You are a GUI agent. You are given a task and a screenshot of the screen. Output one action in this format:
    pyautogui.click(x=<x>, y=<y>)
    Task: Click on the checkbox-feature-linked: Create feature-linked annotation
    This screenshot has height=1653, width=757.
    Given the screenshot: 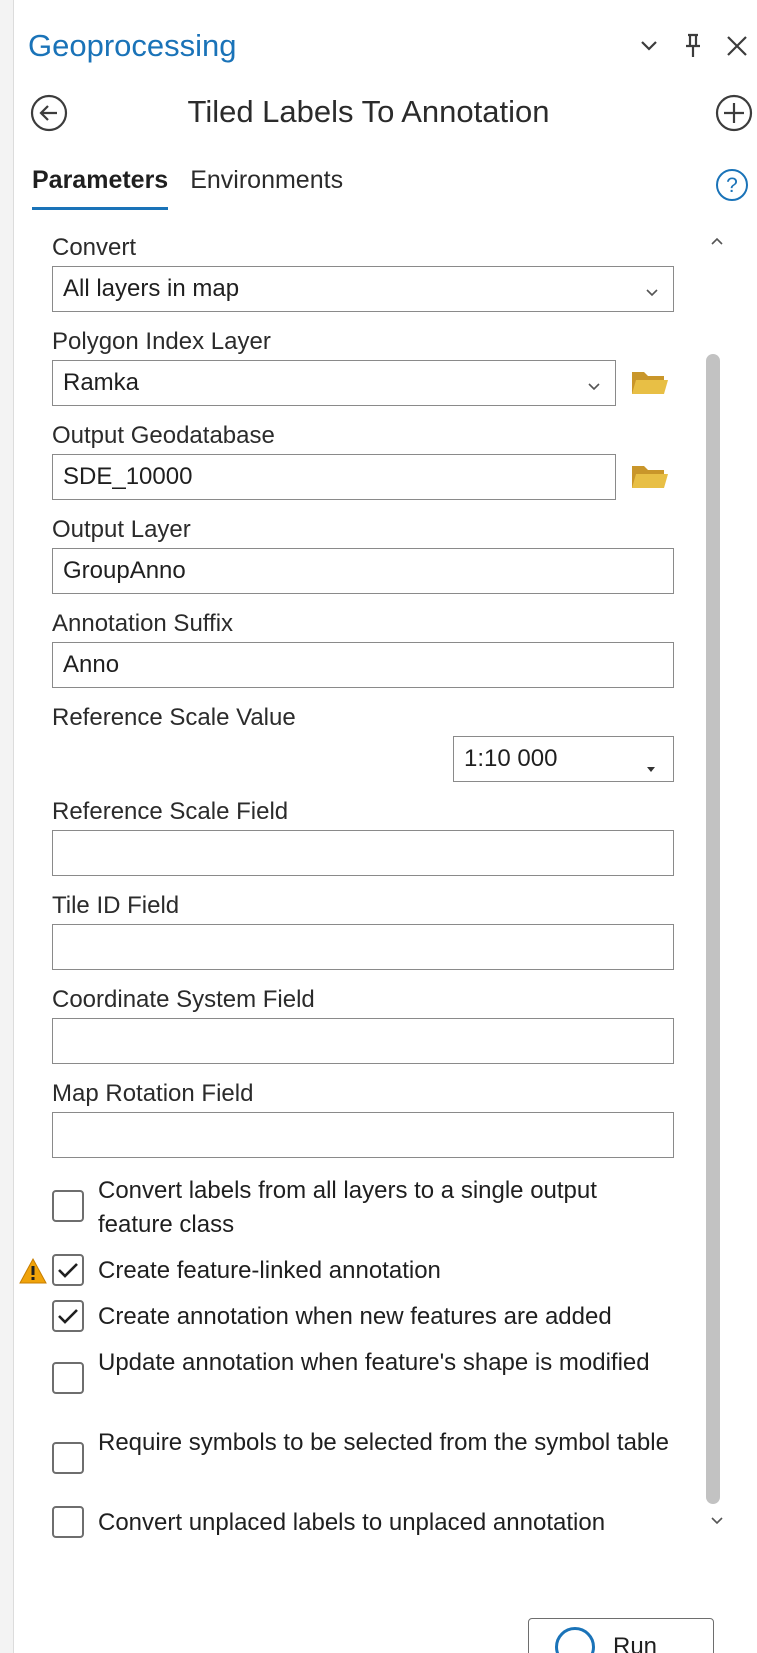 What is the action you would take?
    pyautogui.click(x=365, y=1271)
    